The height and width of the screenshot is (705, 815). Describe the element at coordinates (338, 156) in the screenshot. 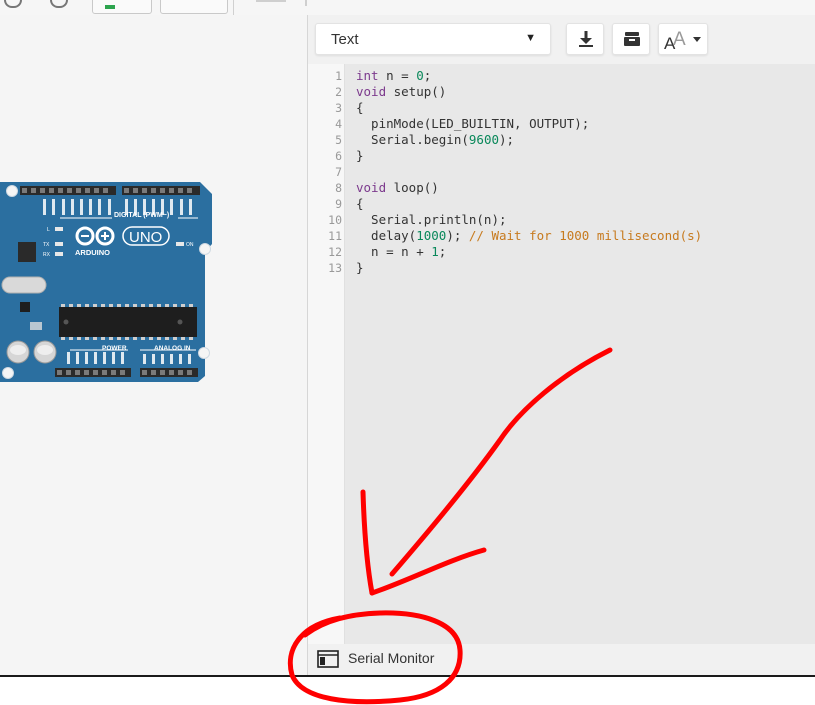

I see `line-number: 6` at that location.